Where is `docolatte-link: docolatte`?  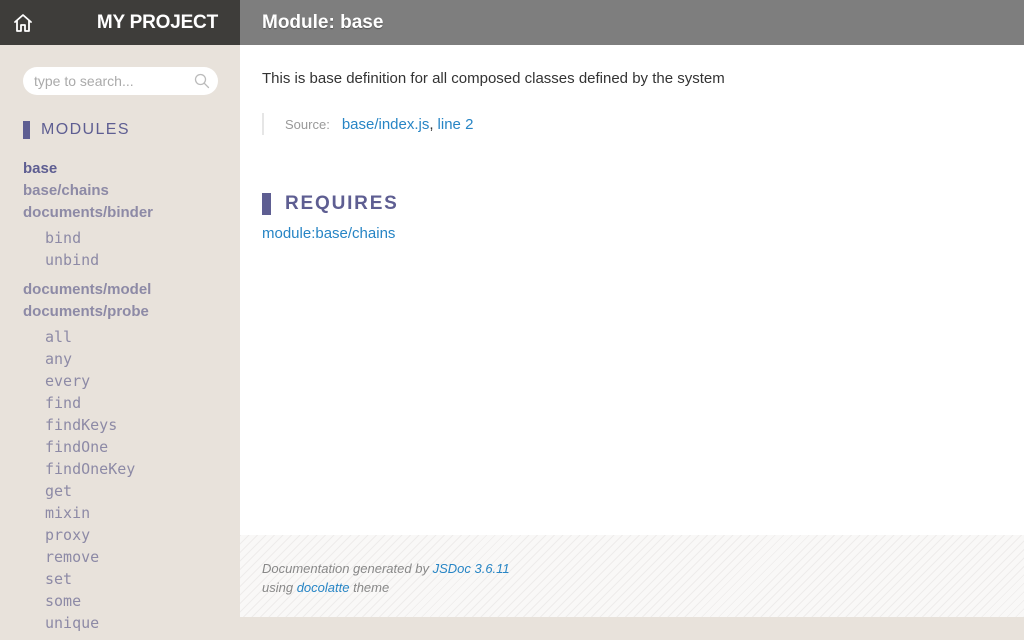 docolatte-link: docolatte is located at coordinates (323, 587).